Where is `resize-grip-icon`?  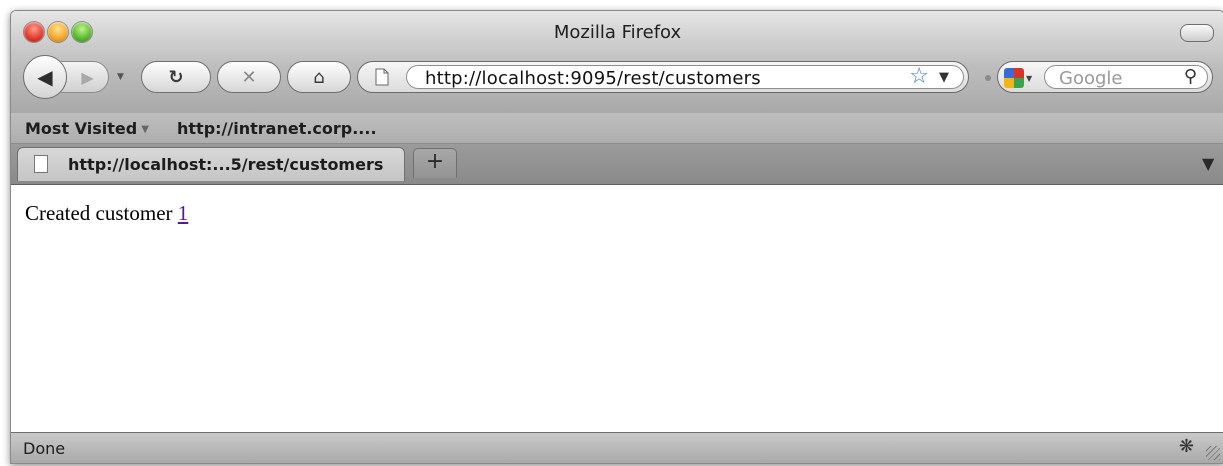
resize-grip-icon is located at coordinates (1213, 453).